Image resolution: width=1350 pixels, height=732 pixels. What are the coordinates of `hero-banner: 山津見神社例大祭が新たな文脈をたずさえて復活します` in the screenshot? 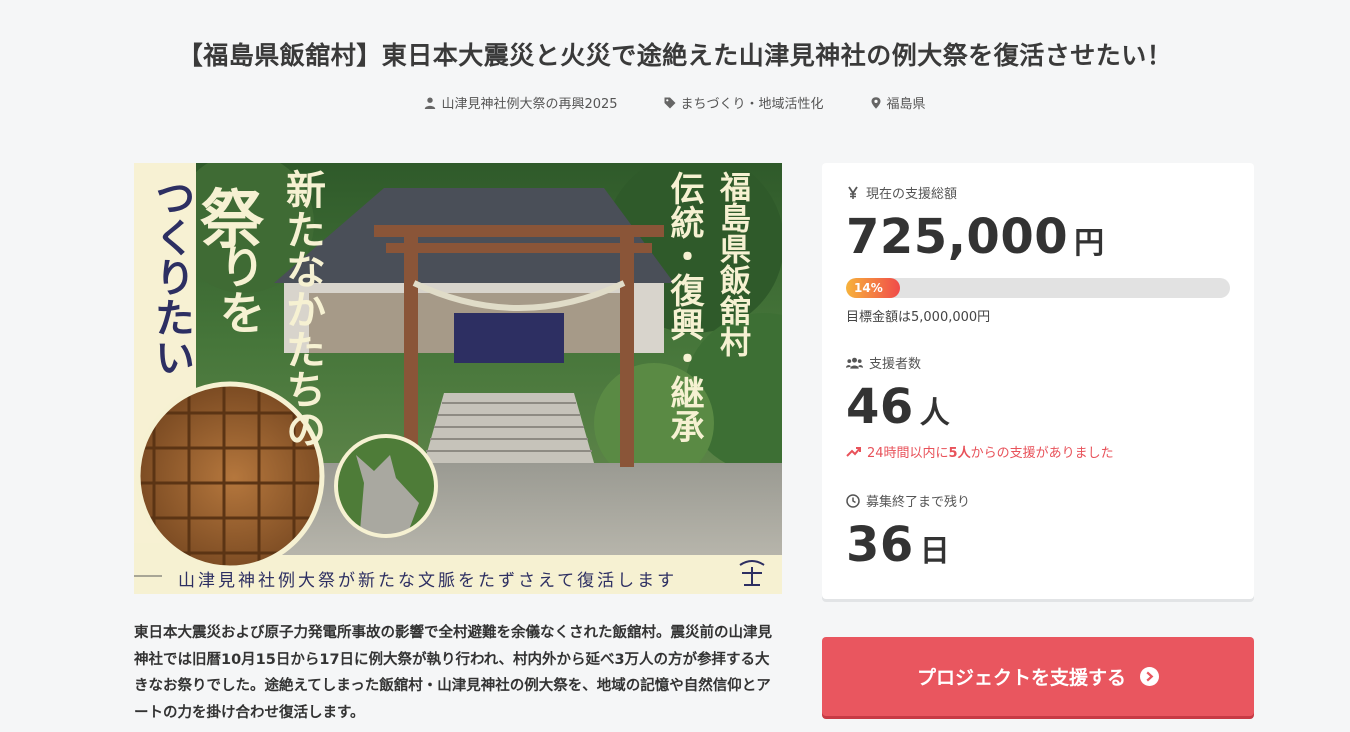 It's located at (428, 581).